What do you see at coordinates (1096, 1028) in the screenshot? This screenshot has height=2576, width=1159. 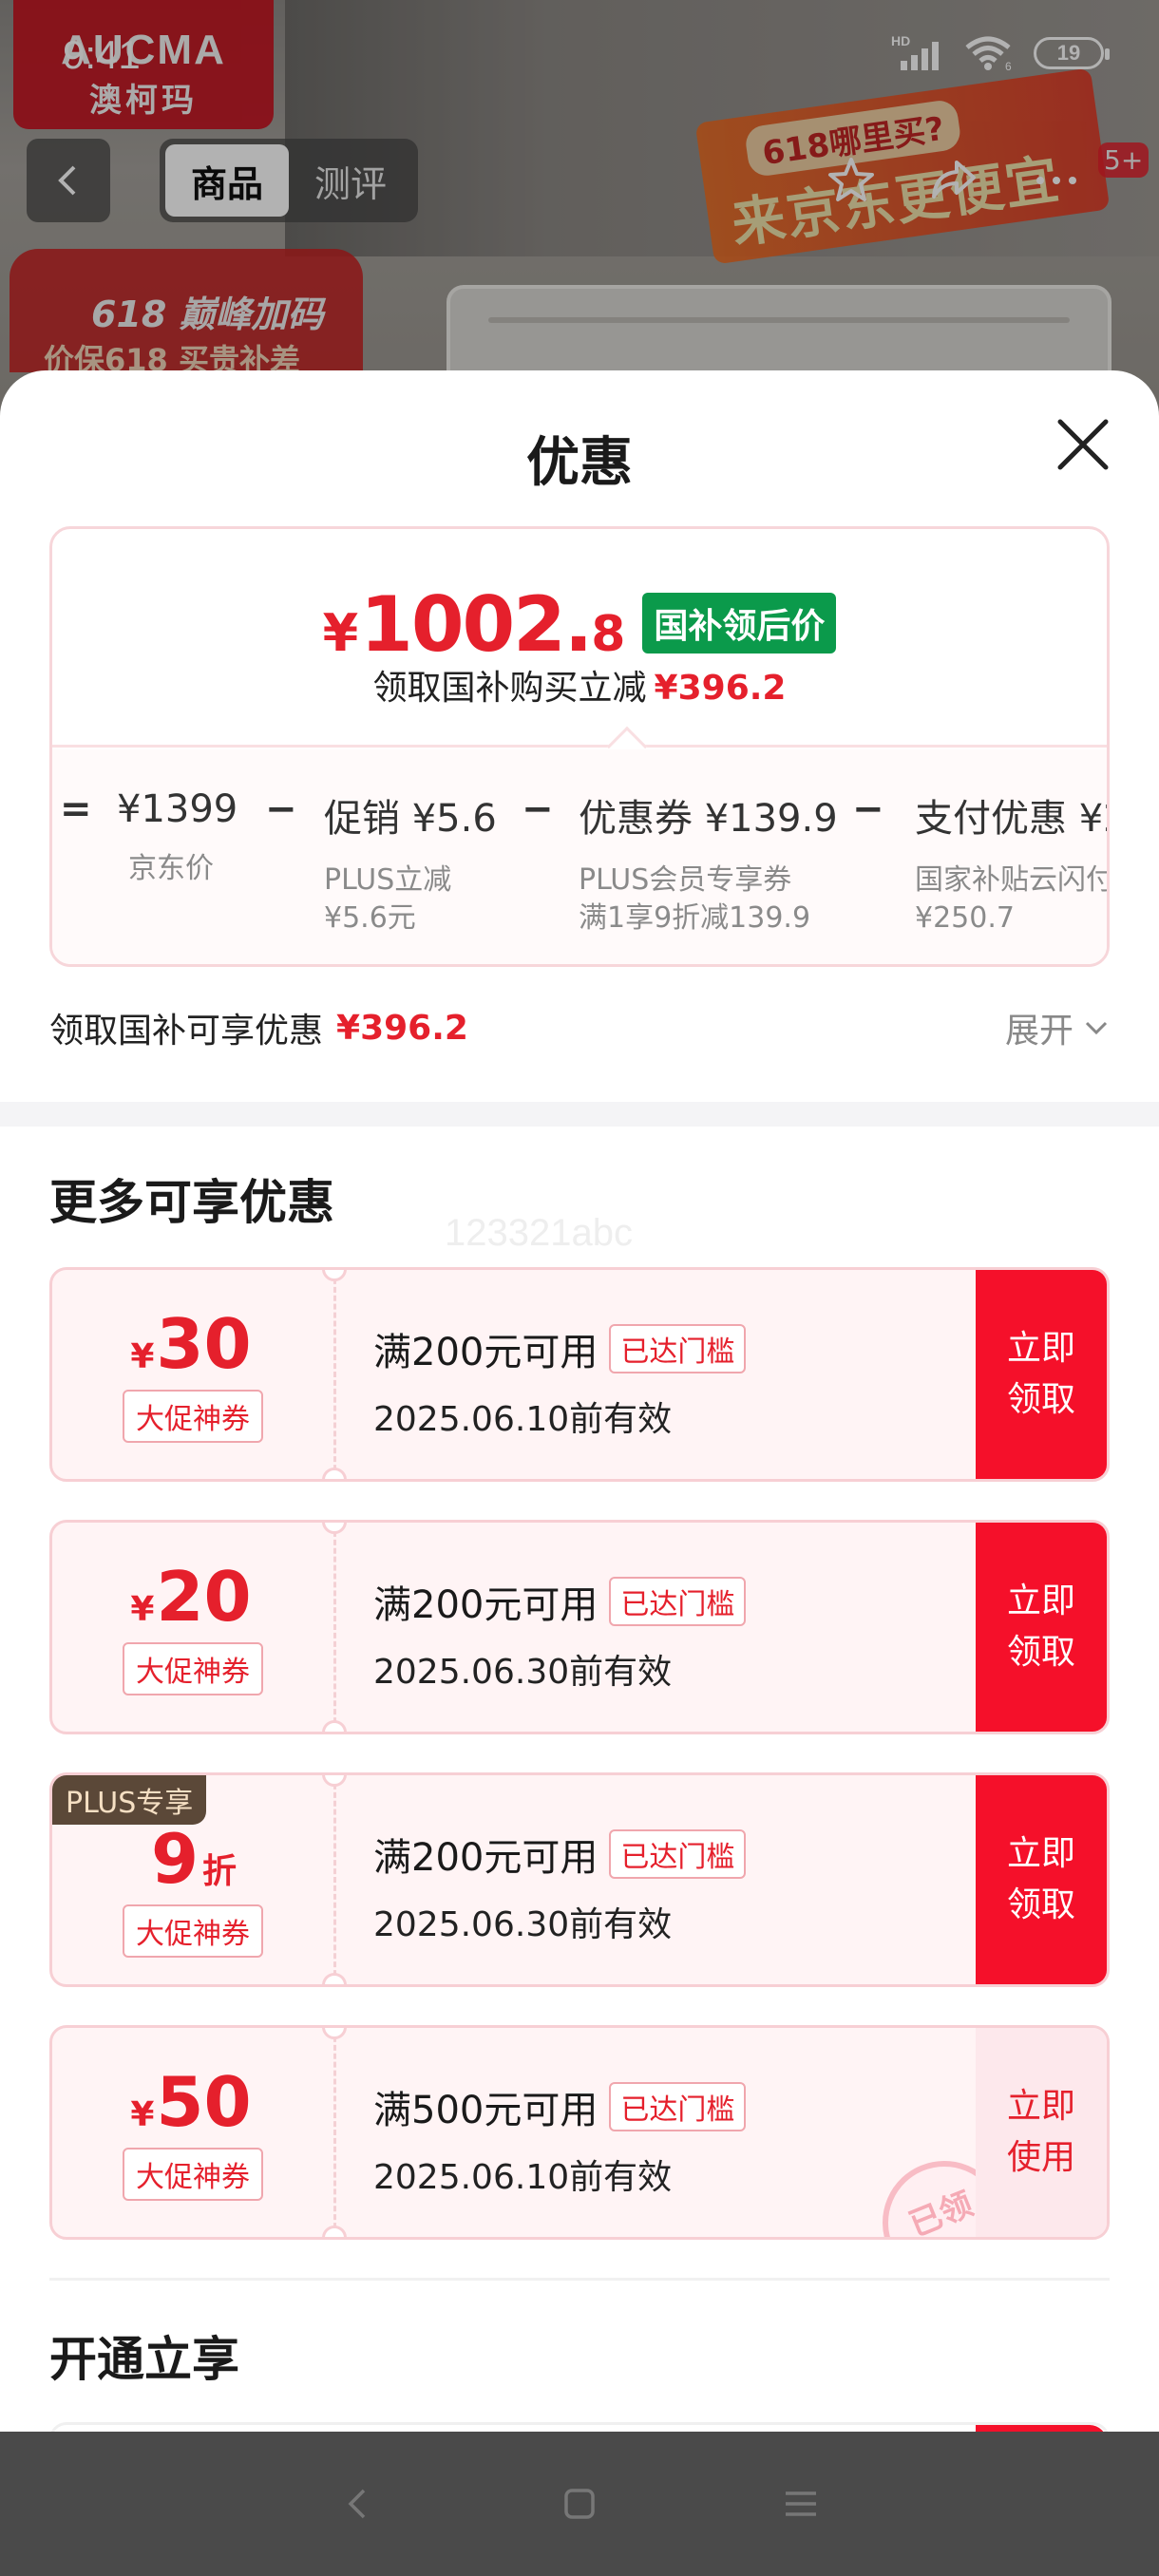 I see `chevron-down-icon` at bounding box center [1096, 1028].